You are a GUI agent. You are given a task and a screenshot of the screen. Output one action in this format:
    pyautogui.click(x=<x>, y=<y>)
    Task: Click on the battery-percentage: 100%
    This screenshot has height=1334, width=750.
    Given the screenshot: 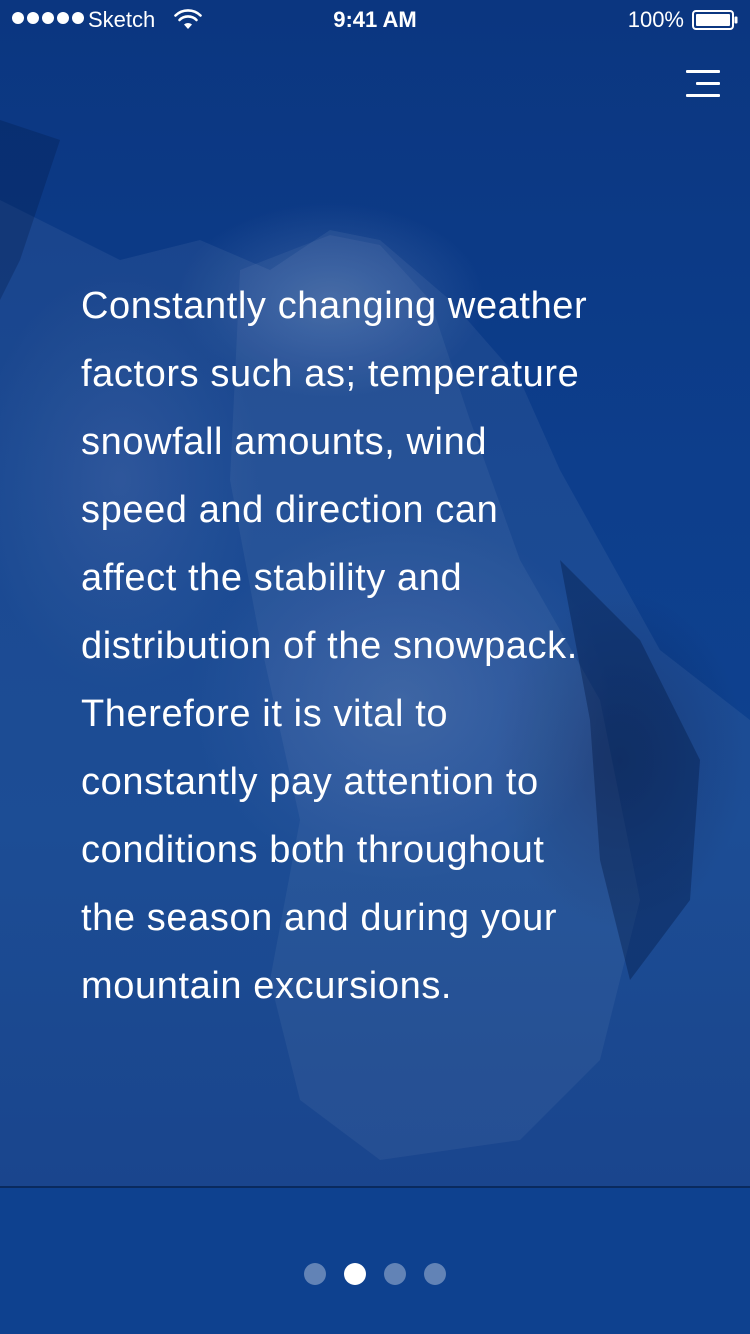 What is the action you would take?
    pyautogui.click(x=655, y=19)
    